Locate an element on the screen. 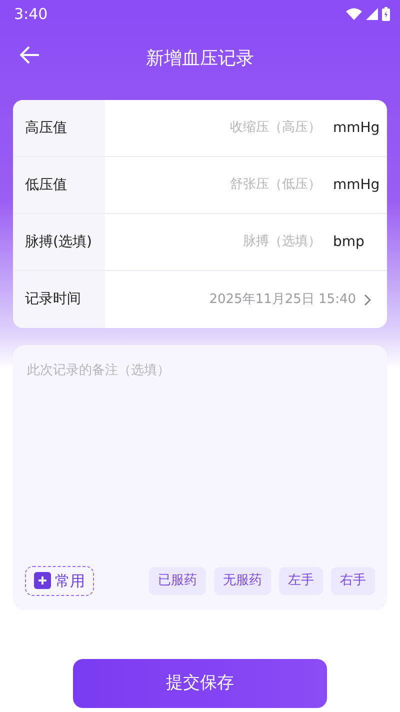  input-field: 舒张压（低压） is located at coordinates (214, 185).